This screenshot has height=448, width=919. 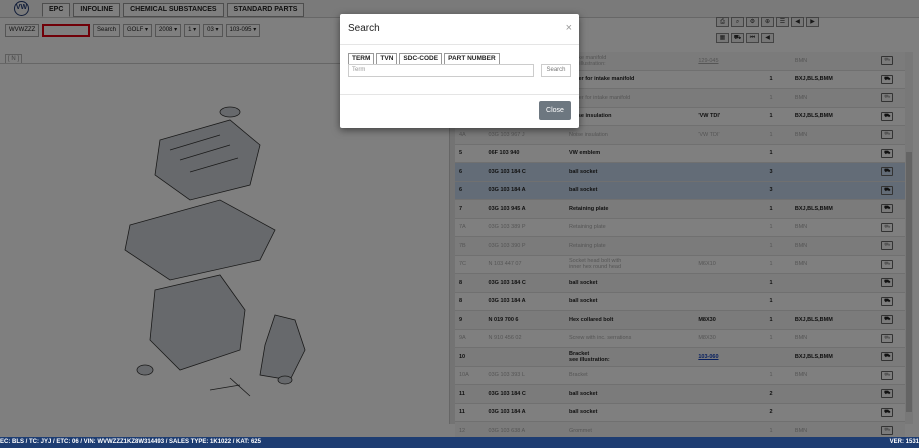 What do you see at coordinates (904, 442) in the screenshot?
I see `version-label: VER: 1531` at bounding box center [904, 442].